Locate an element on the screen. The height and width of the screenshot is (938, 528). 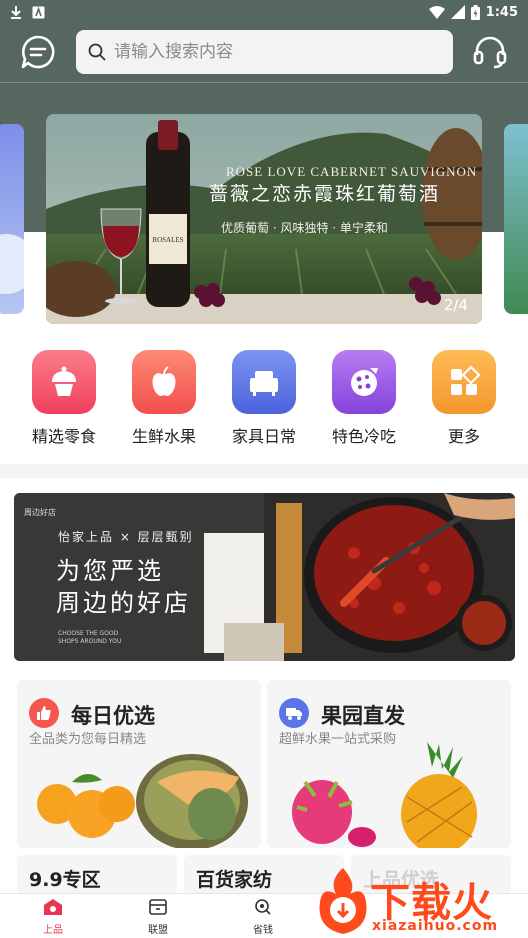
sofa-icon is located at coordinates (264, 382).